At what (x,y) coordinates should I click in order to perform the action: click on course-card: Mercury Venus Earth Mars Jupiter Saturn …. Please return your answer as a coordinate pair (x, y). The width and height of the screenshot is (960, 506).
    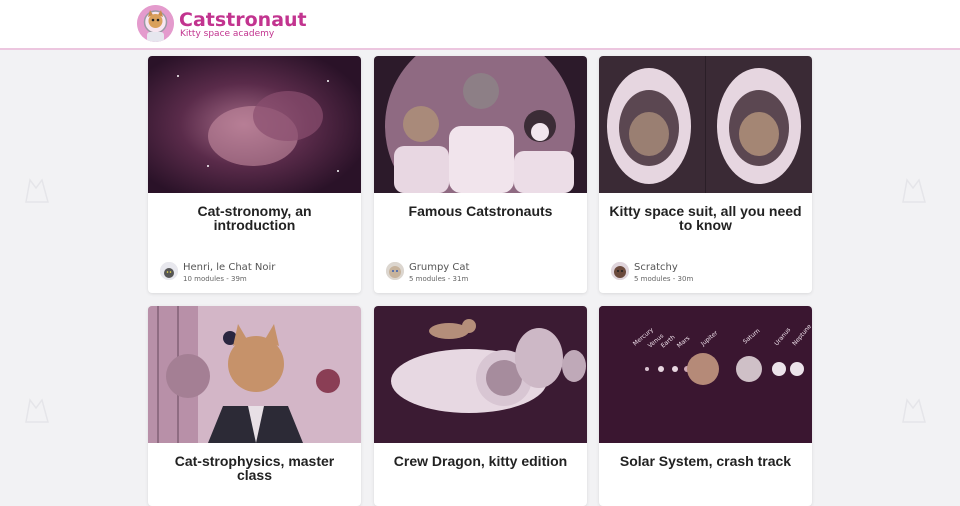
    Looking at the image, I should click on (705, 406).